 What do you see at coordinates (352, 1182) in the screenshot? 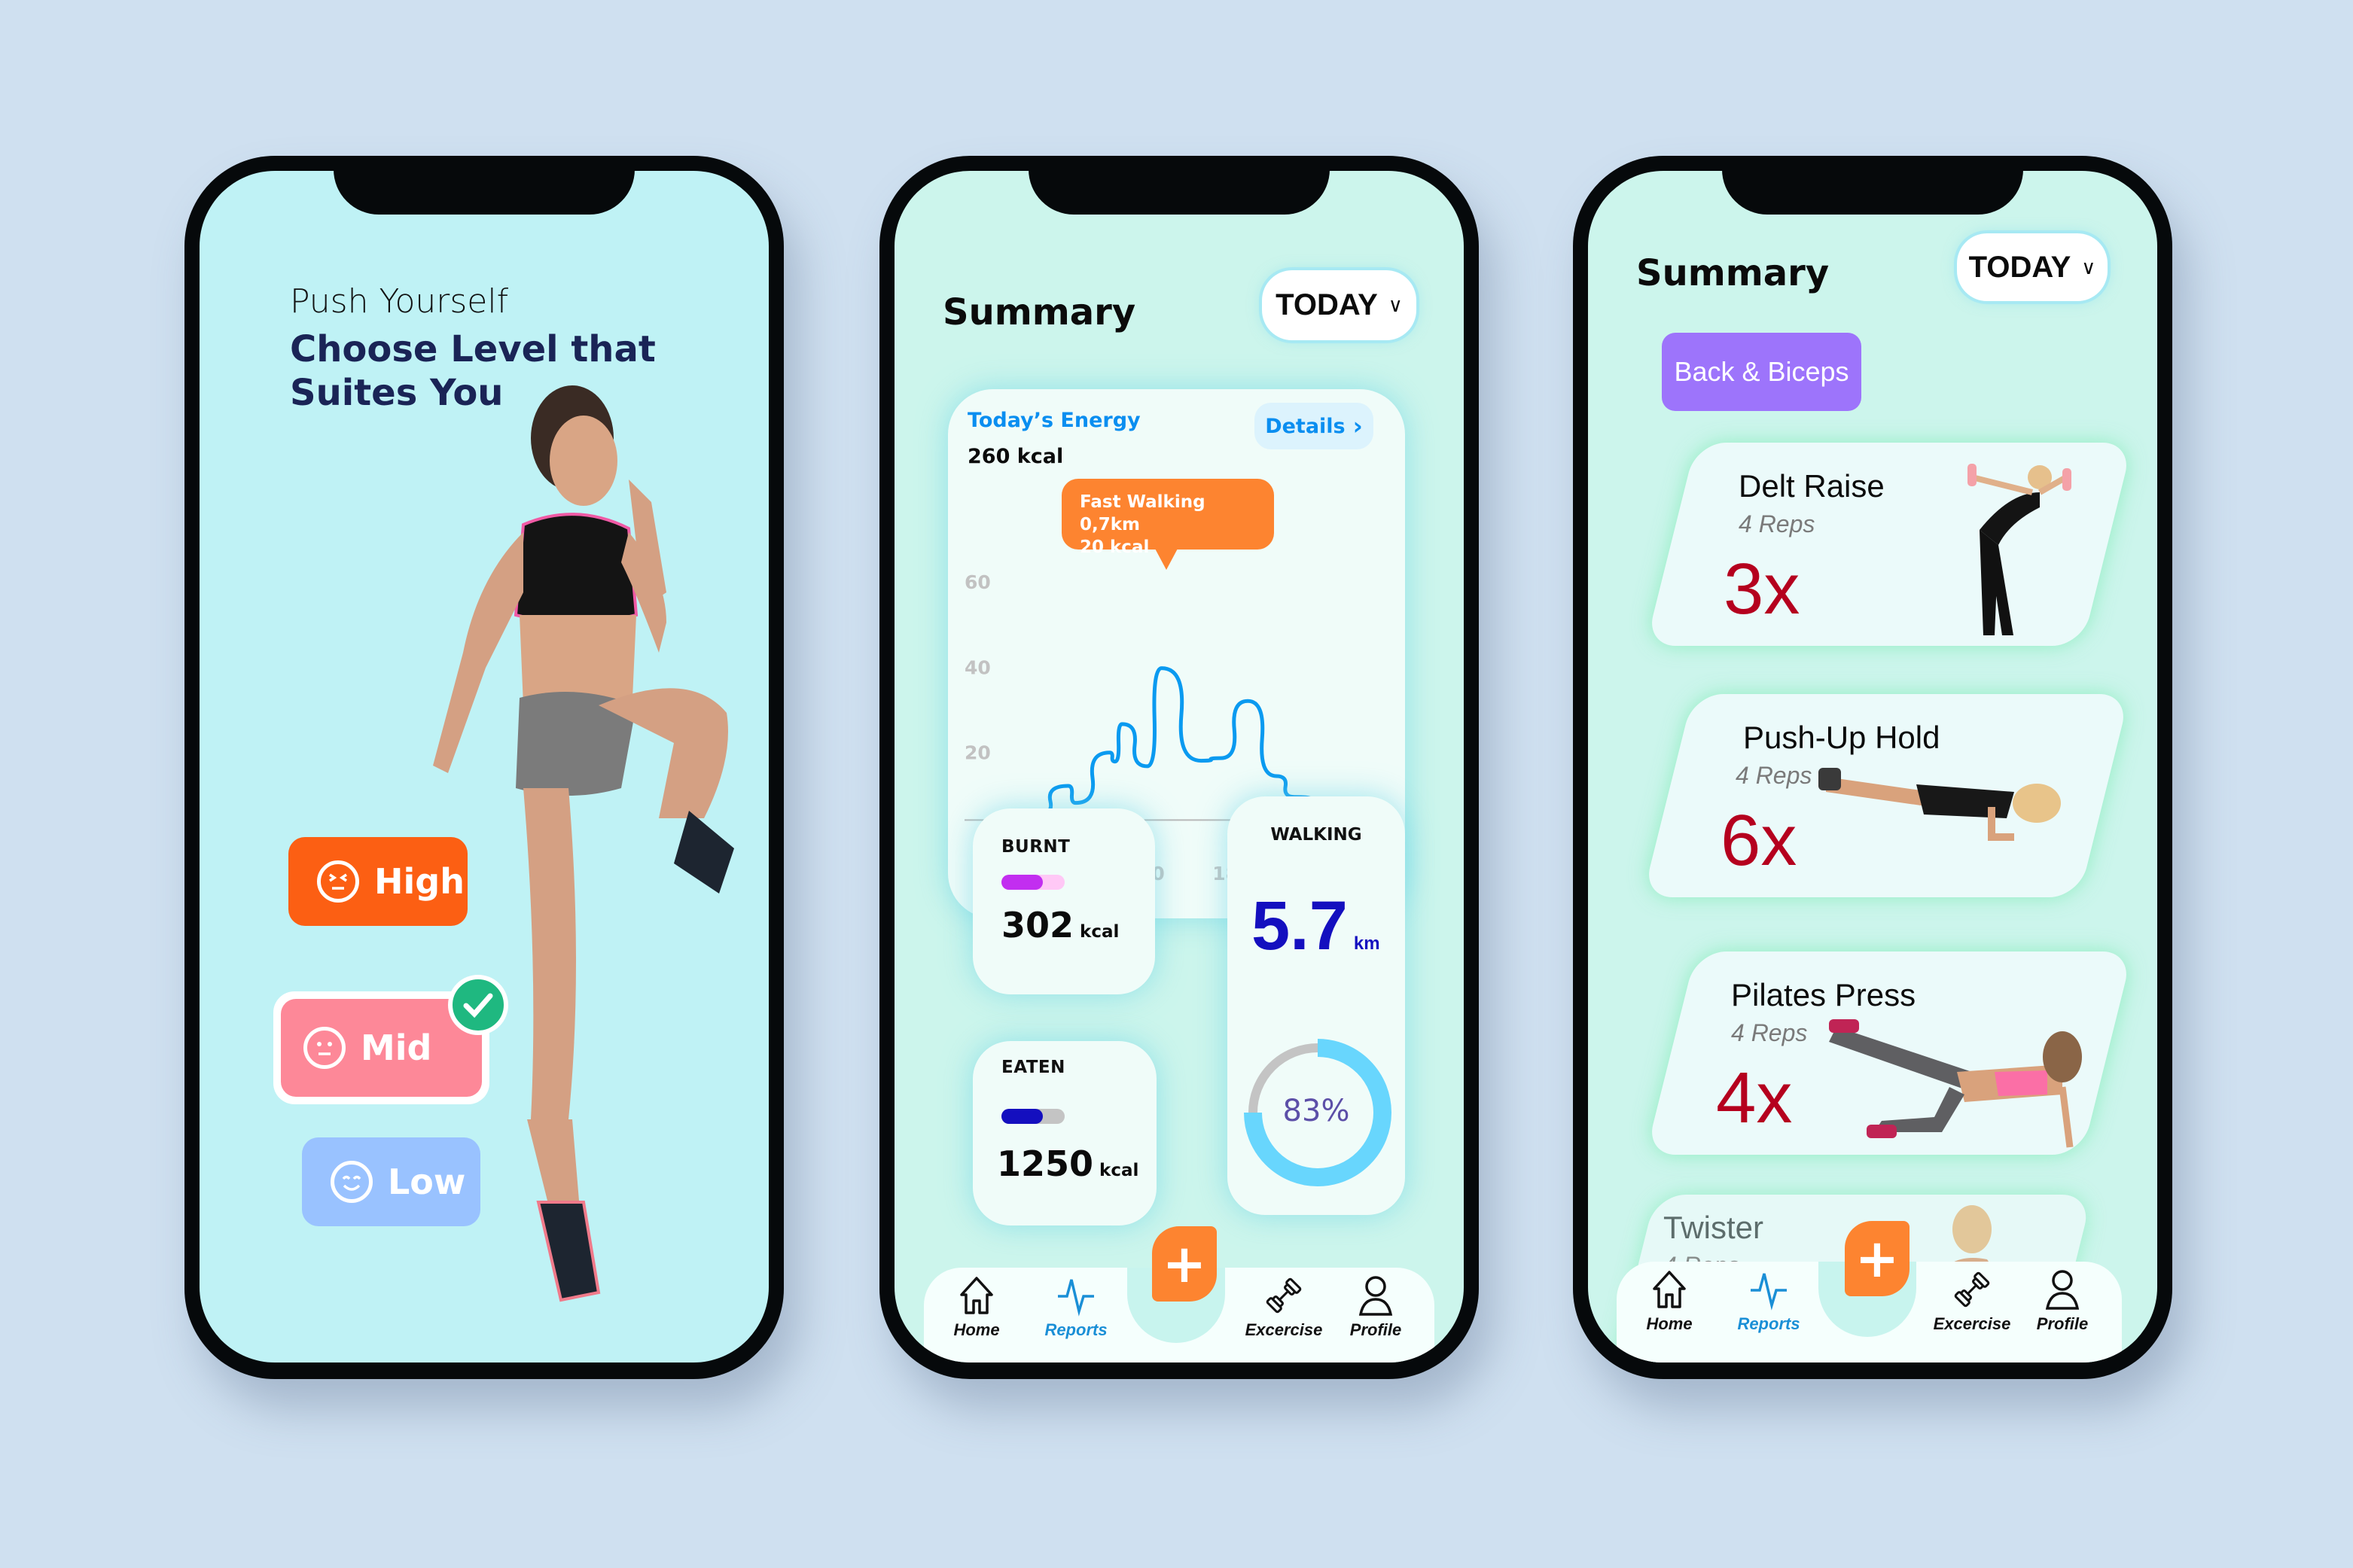
I see `happy-face-icon` at bounding box center [352, 1182].